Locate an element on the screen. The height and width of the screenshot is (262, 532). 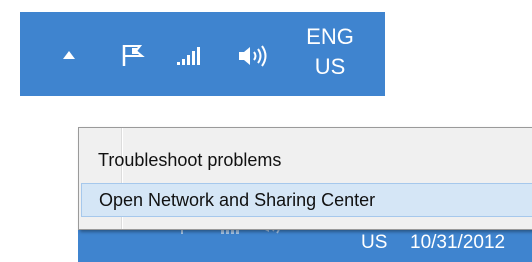
taskbar-region-code: US is located at coordinates (374, 243).